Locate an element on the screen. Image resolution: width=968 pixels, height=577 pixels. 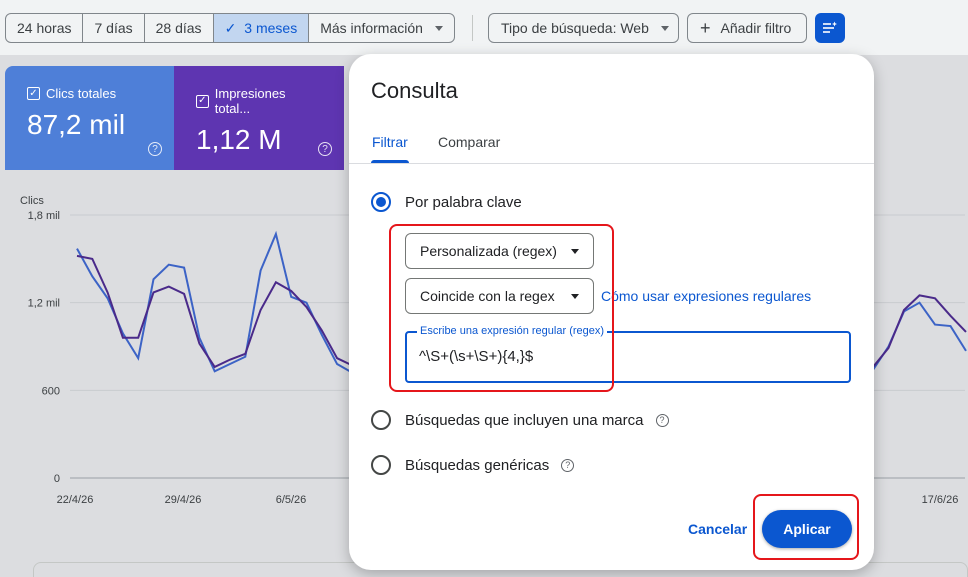
range-label: 24 horas is located at coordinates (44, 28).